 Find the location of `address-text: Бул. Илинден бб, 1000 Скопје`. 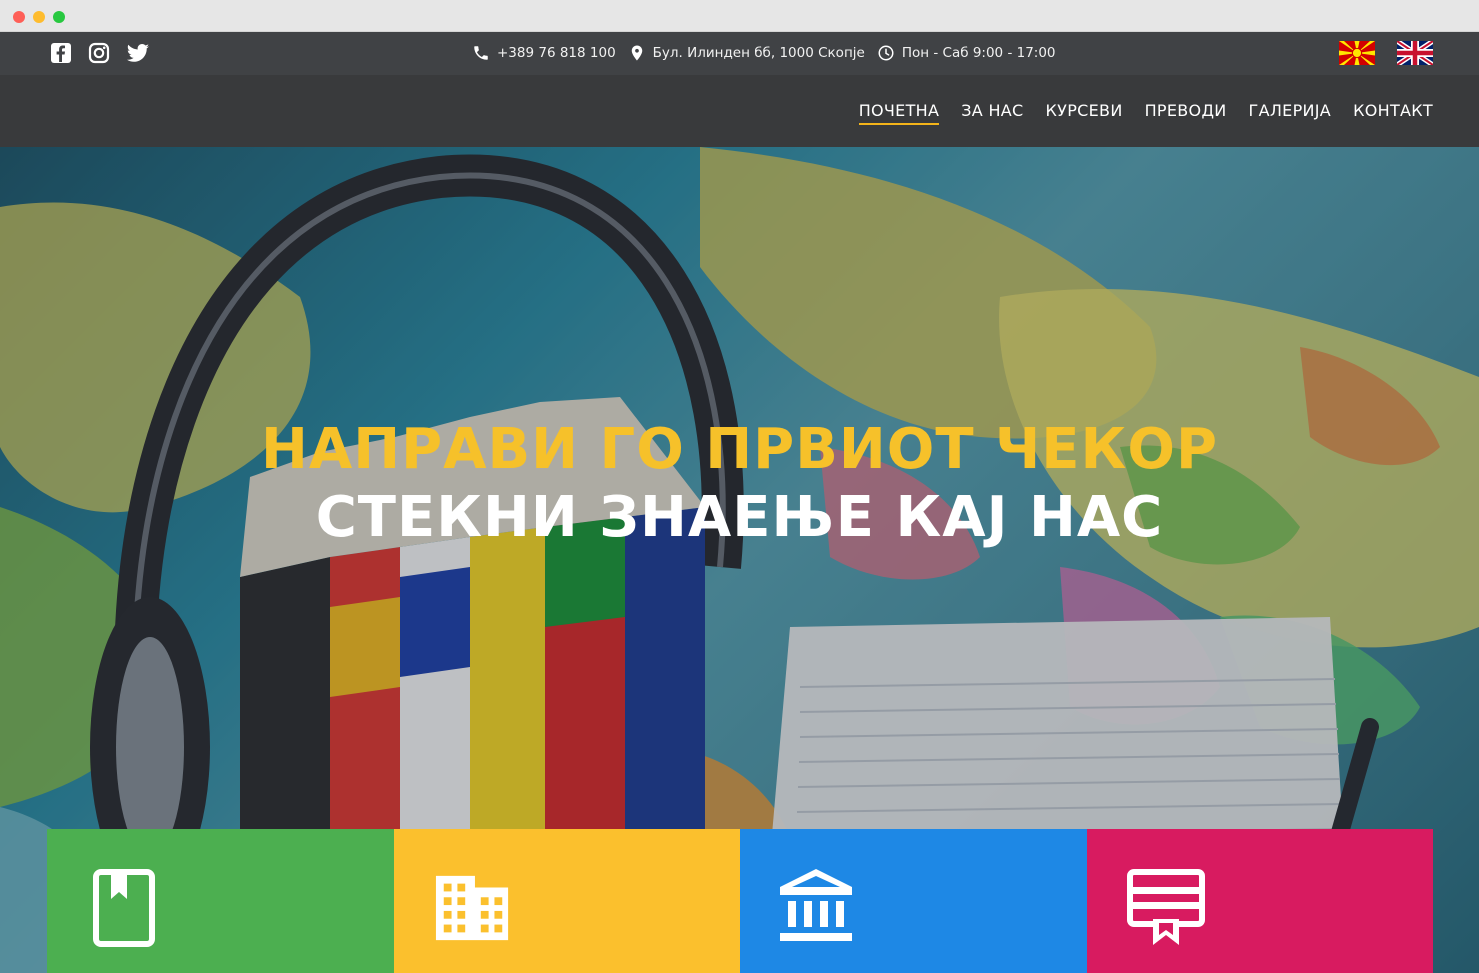

address-text: Бул. Илинден бб, 1000 Скопје is located at coordinates (758, 53).